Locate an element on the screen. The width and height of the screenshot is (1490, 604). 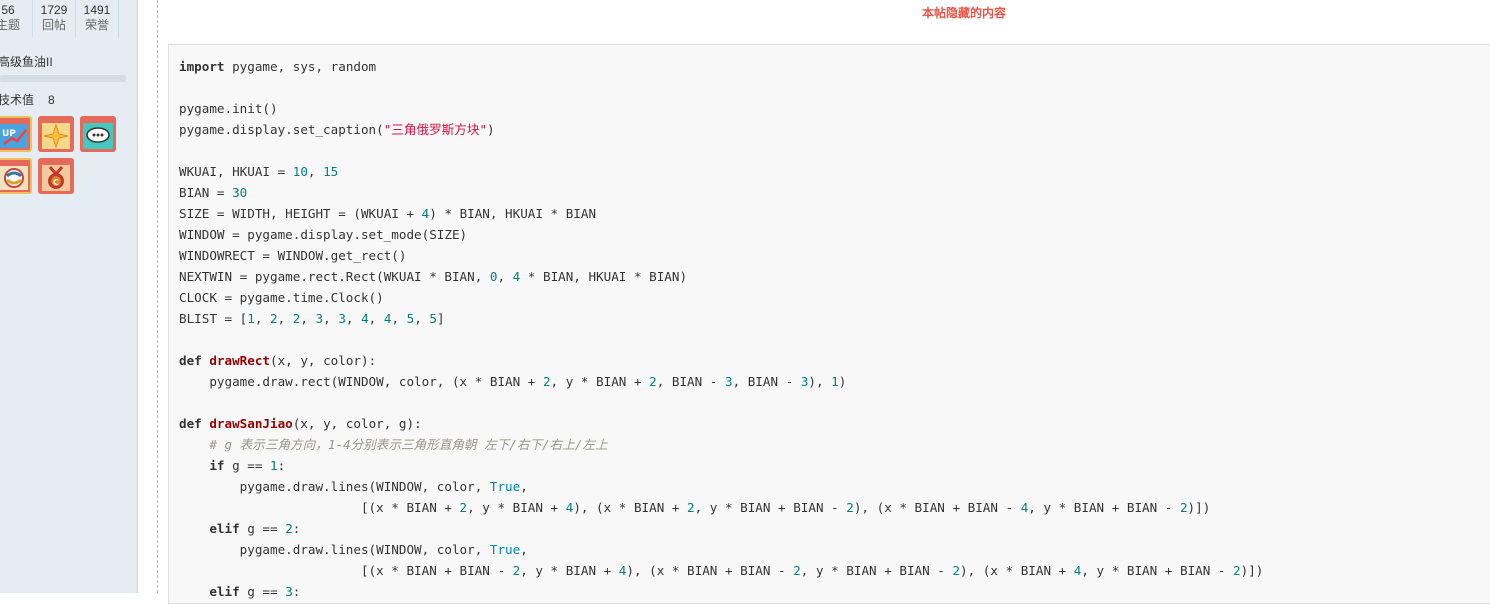
stat-threads-value: 56 is located at coordinates (8, 10).